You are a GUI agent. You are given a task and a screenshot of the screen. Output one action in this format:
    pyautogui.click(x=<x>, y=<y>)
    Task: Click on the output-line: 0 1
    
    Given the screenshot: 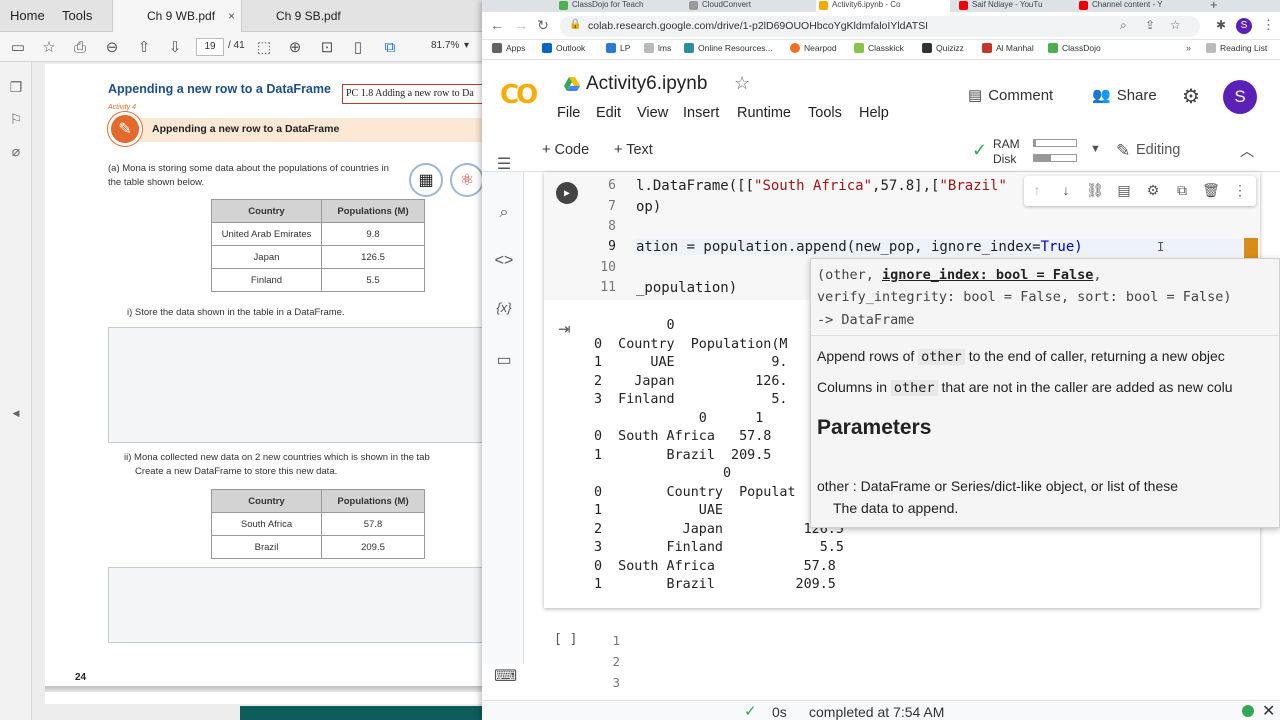 What is the action you would take?
    pyautogui.click(x=679, y=418)
    